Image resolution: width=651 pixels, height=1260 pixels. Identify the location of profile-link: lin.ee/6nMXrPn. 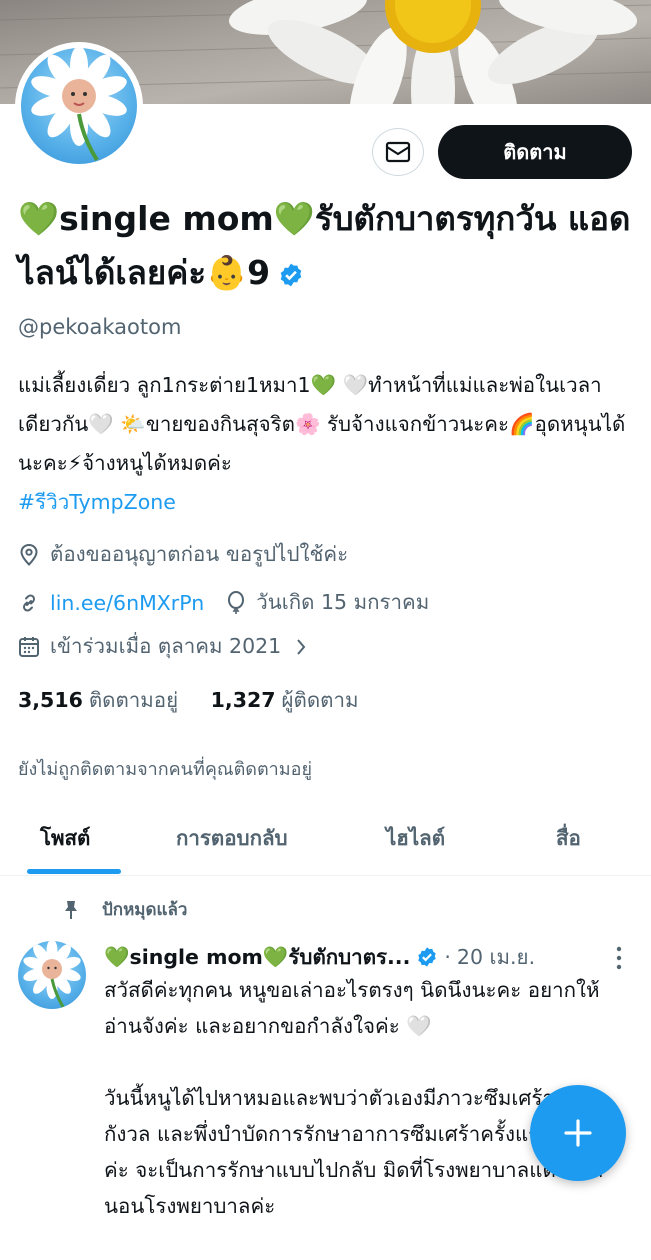
(127, 603).